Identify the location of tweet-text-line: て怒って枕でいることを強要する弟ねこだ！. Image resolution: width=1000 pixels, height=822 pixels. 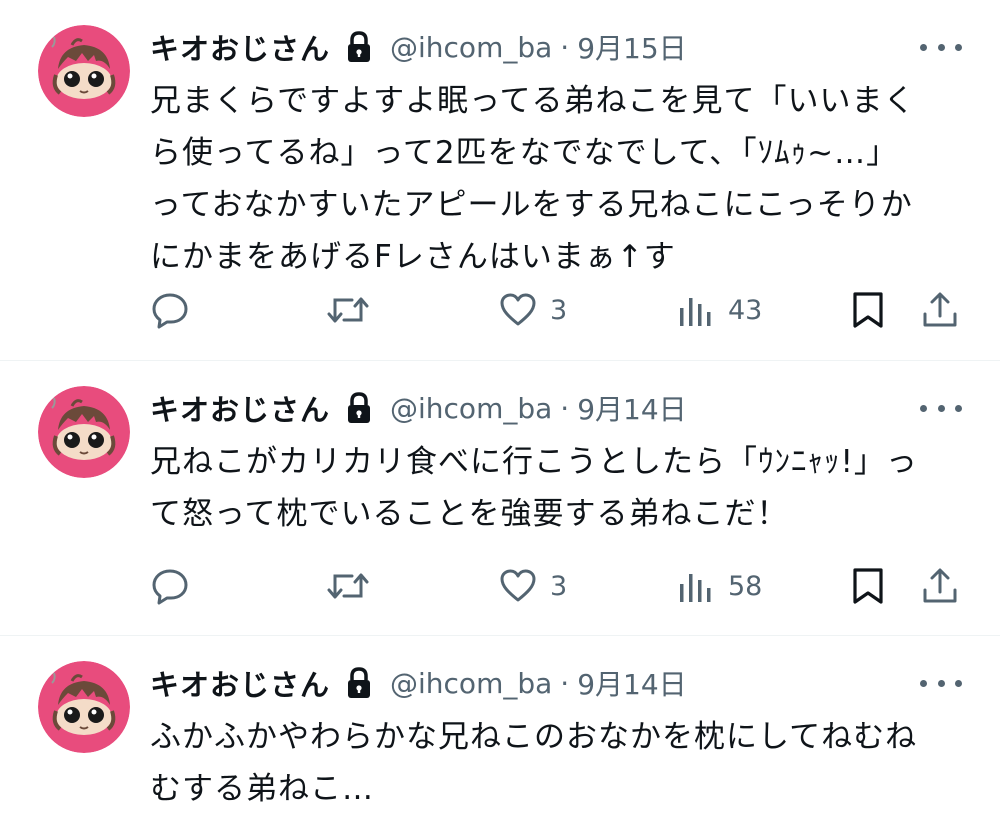
(469, 514).